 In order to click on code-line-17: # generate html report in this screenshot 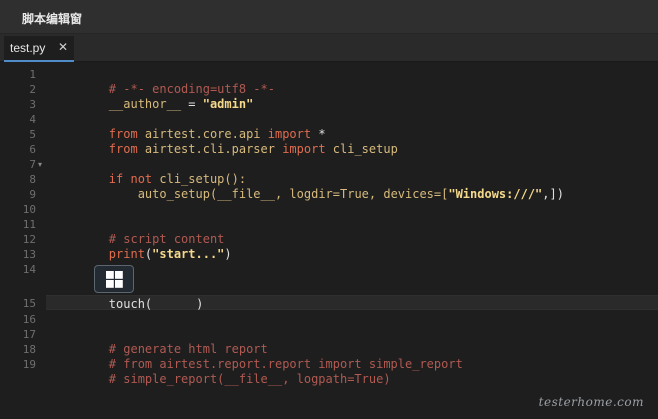, I will do `click(159, 341)`.